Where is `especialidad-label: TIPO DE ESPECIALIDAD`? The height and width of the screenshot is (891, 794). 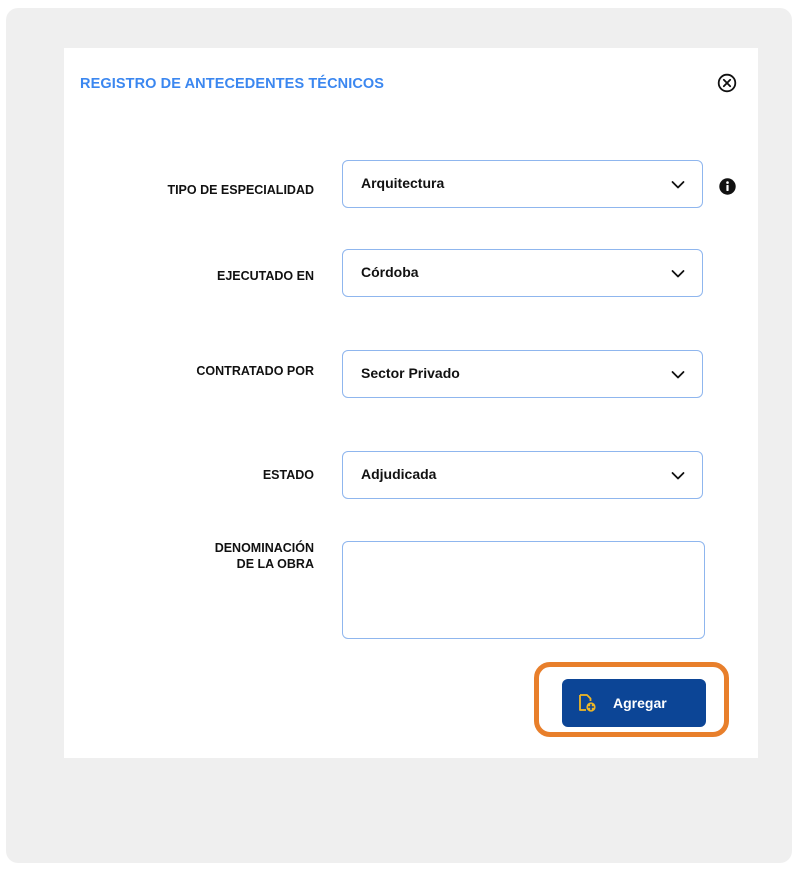
especialidad-label: TIPO DE ESPECIALIDAD is located at coordinates (240, 190).